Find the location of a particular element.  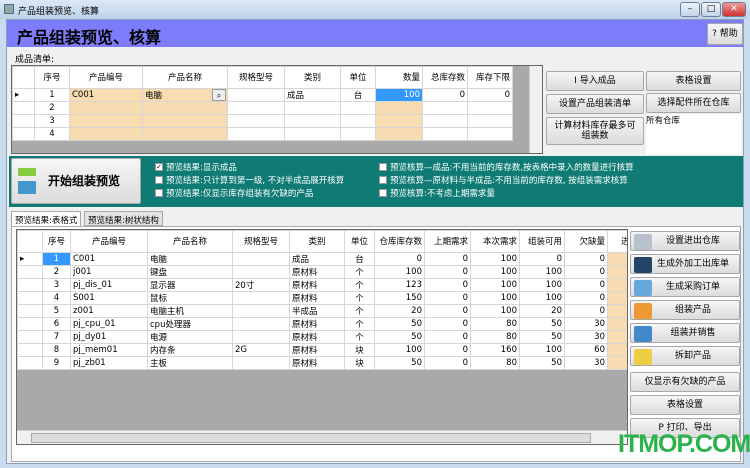

table-cell: pj_dis_01 is located at coordinates (109, 285).